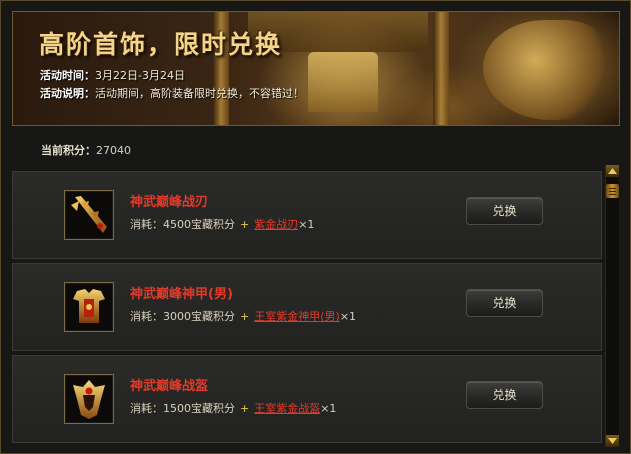  What do you see at coordinates (169, 386) in the screenshot?
I see `item-name: 神武巅峰战盔` at bounding box center [169, 386].